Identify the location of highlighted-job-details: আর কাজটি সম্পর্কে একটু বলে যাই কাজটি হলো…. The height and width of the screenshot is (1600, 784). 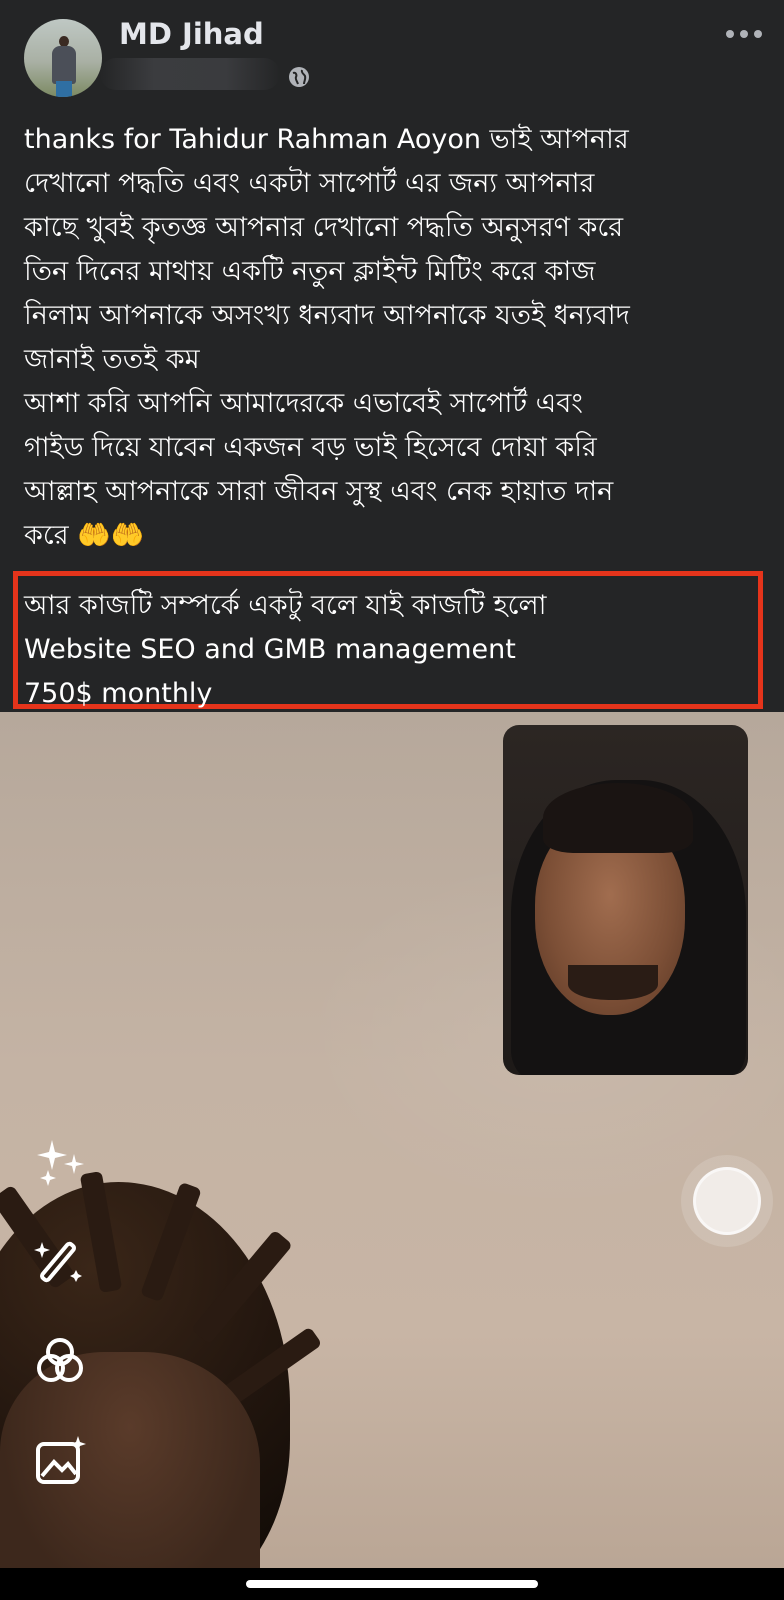
(285, 649).